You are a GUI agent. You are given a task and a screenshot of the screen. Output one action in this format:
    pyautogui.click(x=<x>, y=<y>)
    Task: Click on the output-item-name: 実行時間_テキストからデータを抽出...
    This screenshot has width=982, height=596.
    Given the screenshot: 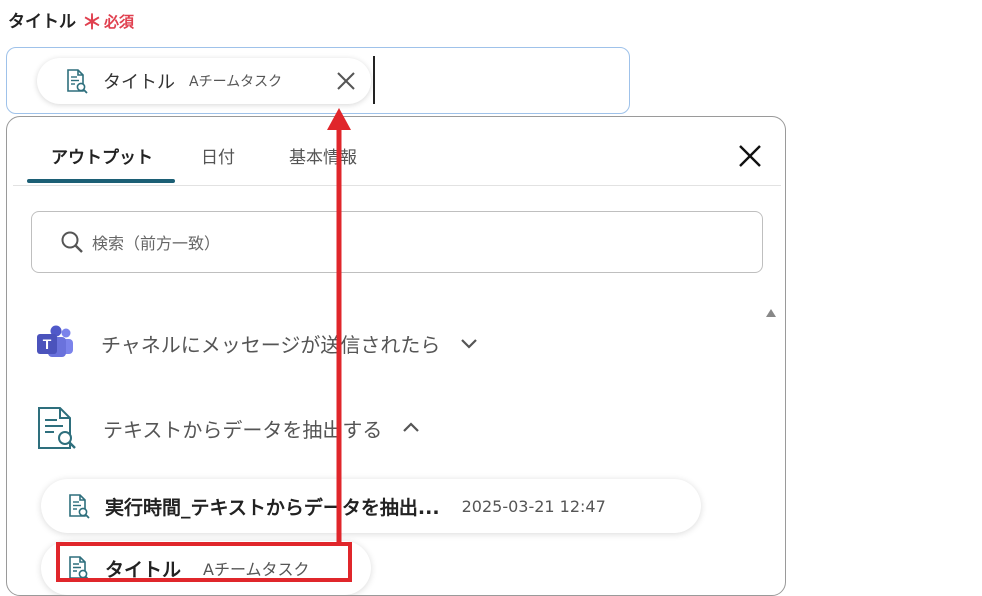 What is the action you would take?
    pyautogui.click(x=272, y=507)
    